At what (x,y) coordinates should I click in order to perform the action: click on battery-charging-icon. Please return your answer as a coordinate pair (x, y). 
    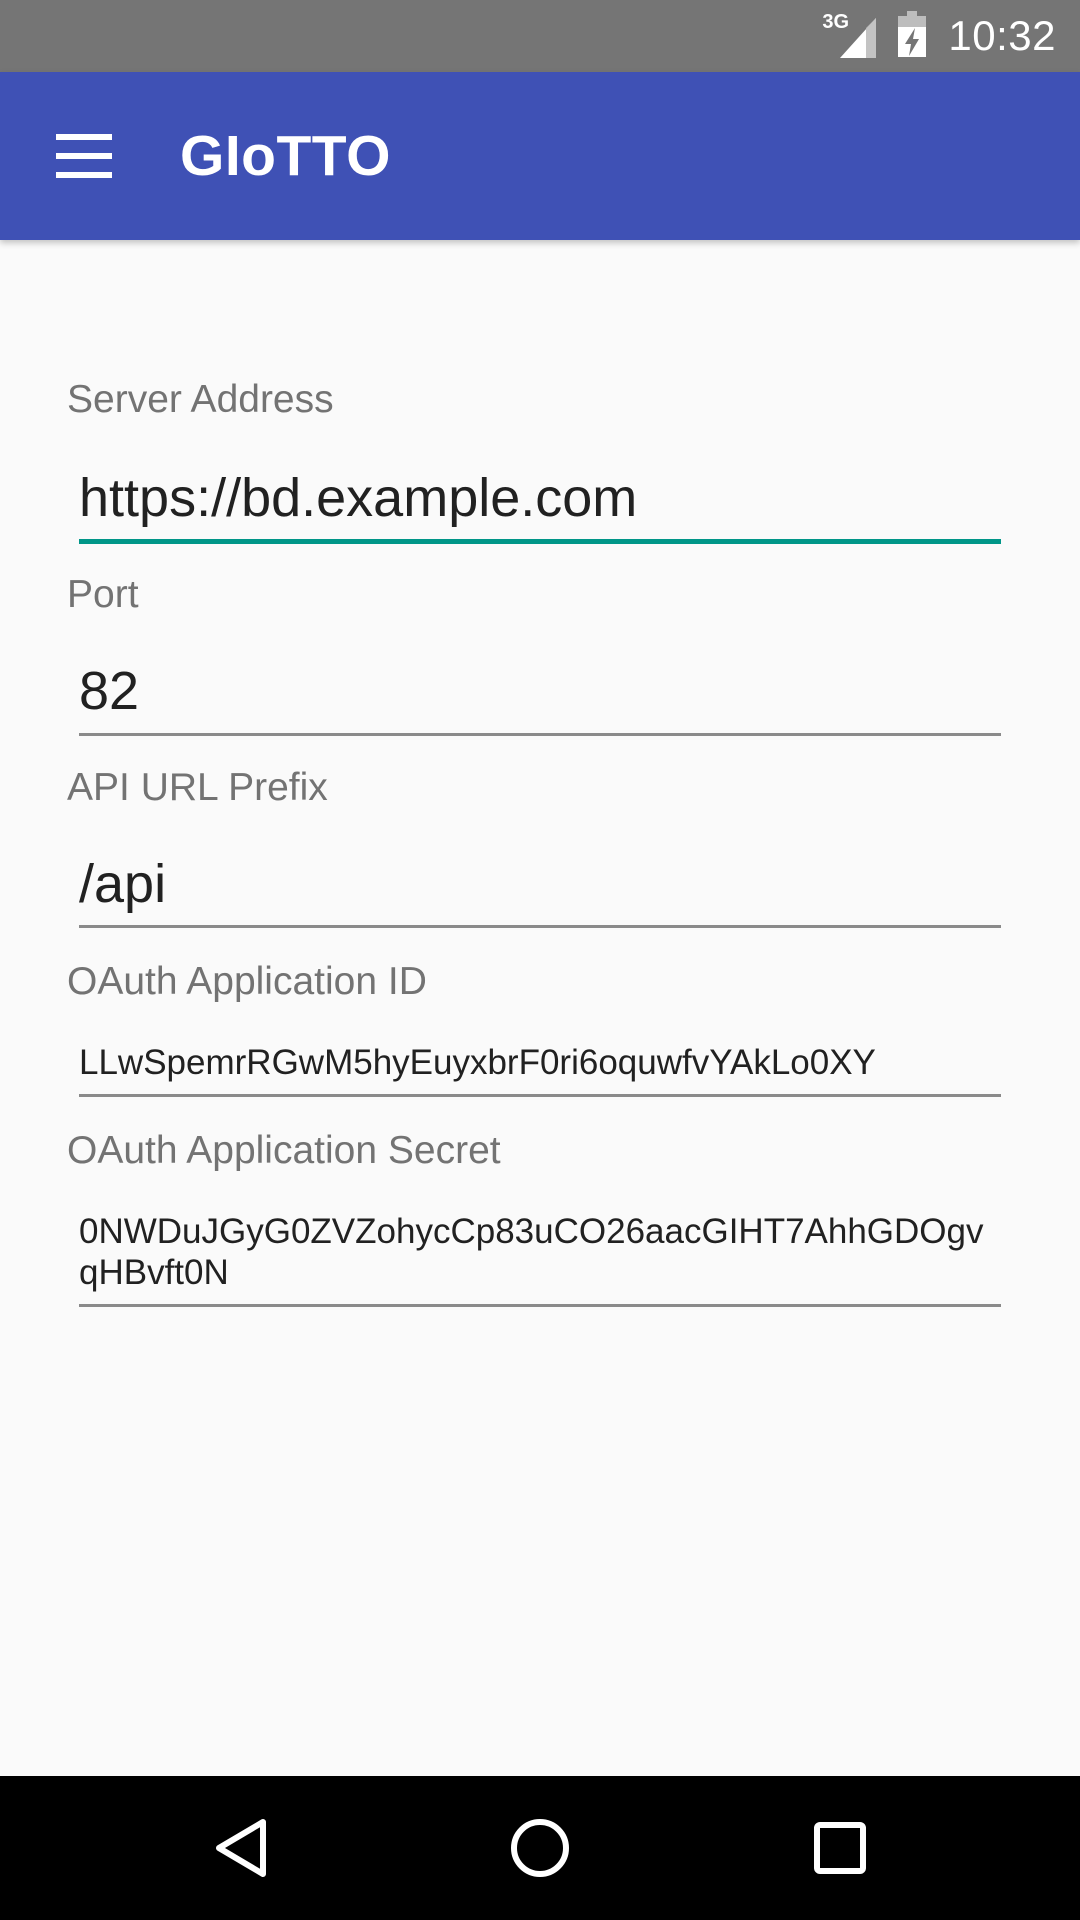
    Looking at the image, I should click on (912, 36).